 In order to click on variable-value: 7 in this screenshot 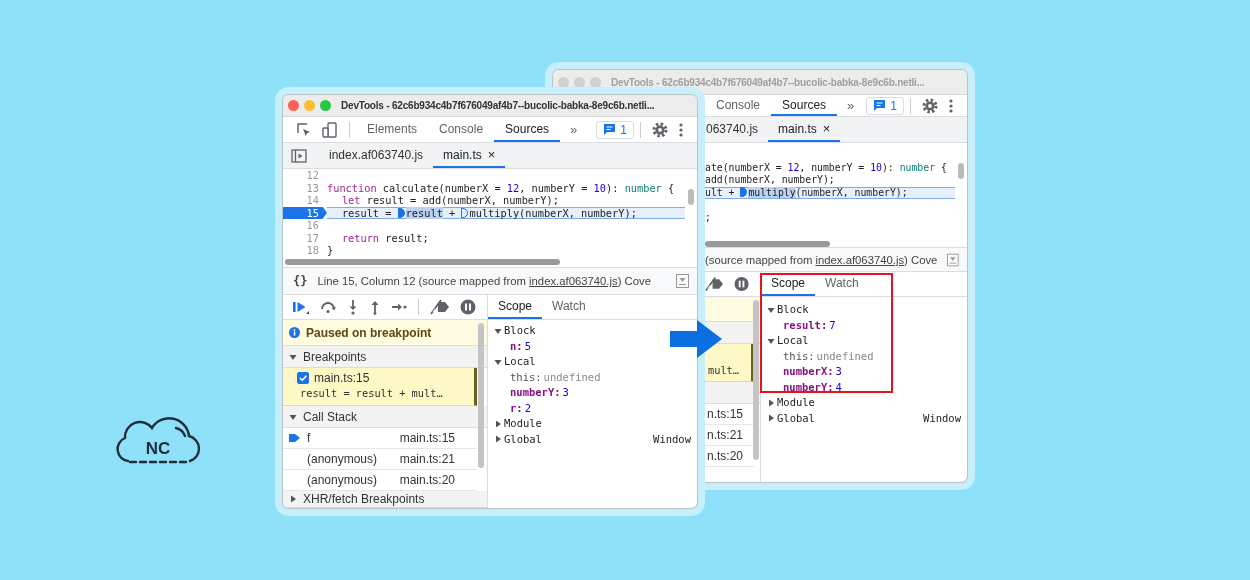, I will do `click(832, 325)`.